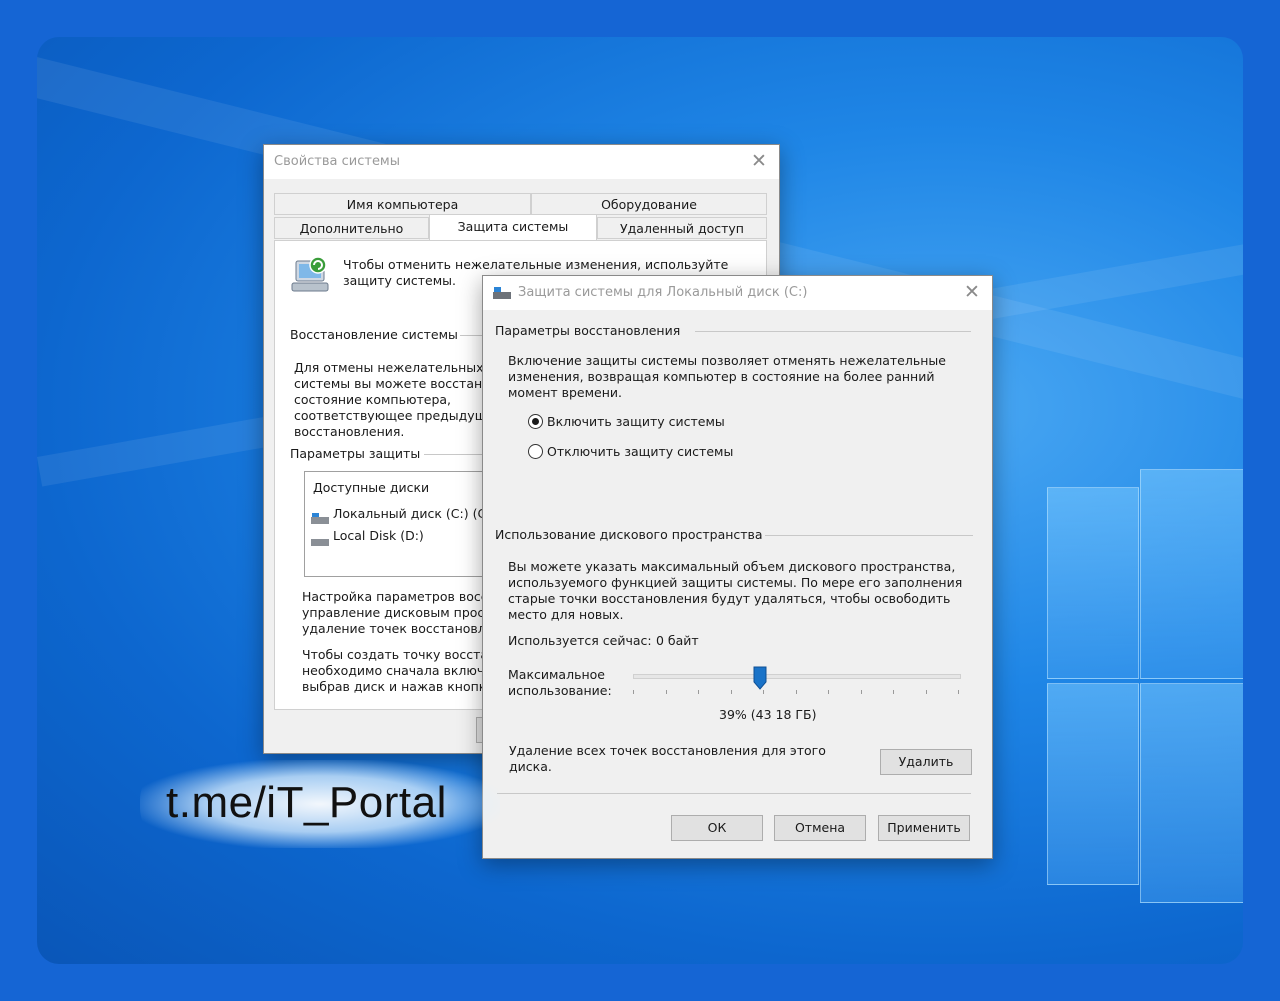 The height and width of the screenshot is (1001, 1280). Describe the element at coordinates (374, 334) in the screenshot. I see `restore-section-label: Восстановление системы` at that location.